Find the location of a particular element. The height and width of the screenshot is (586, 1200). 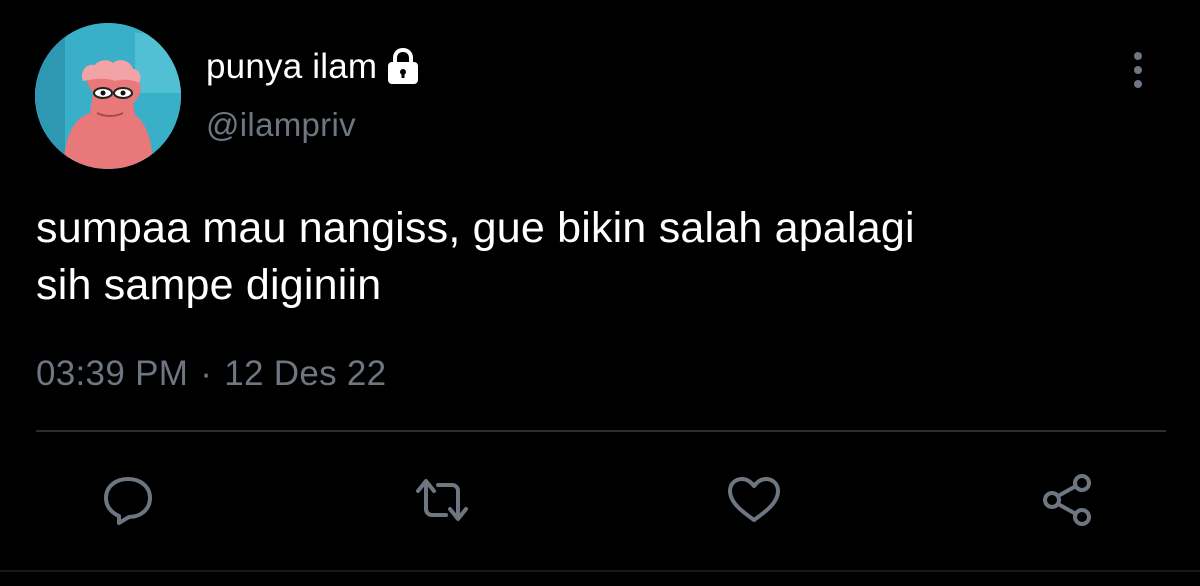

retweet-button is located at coordinates (442, 500).